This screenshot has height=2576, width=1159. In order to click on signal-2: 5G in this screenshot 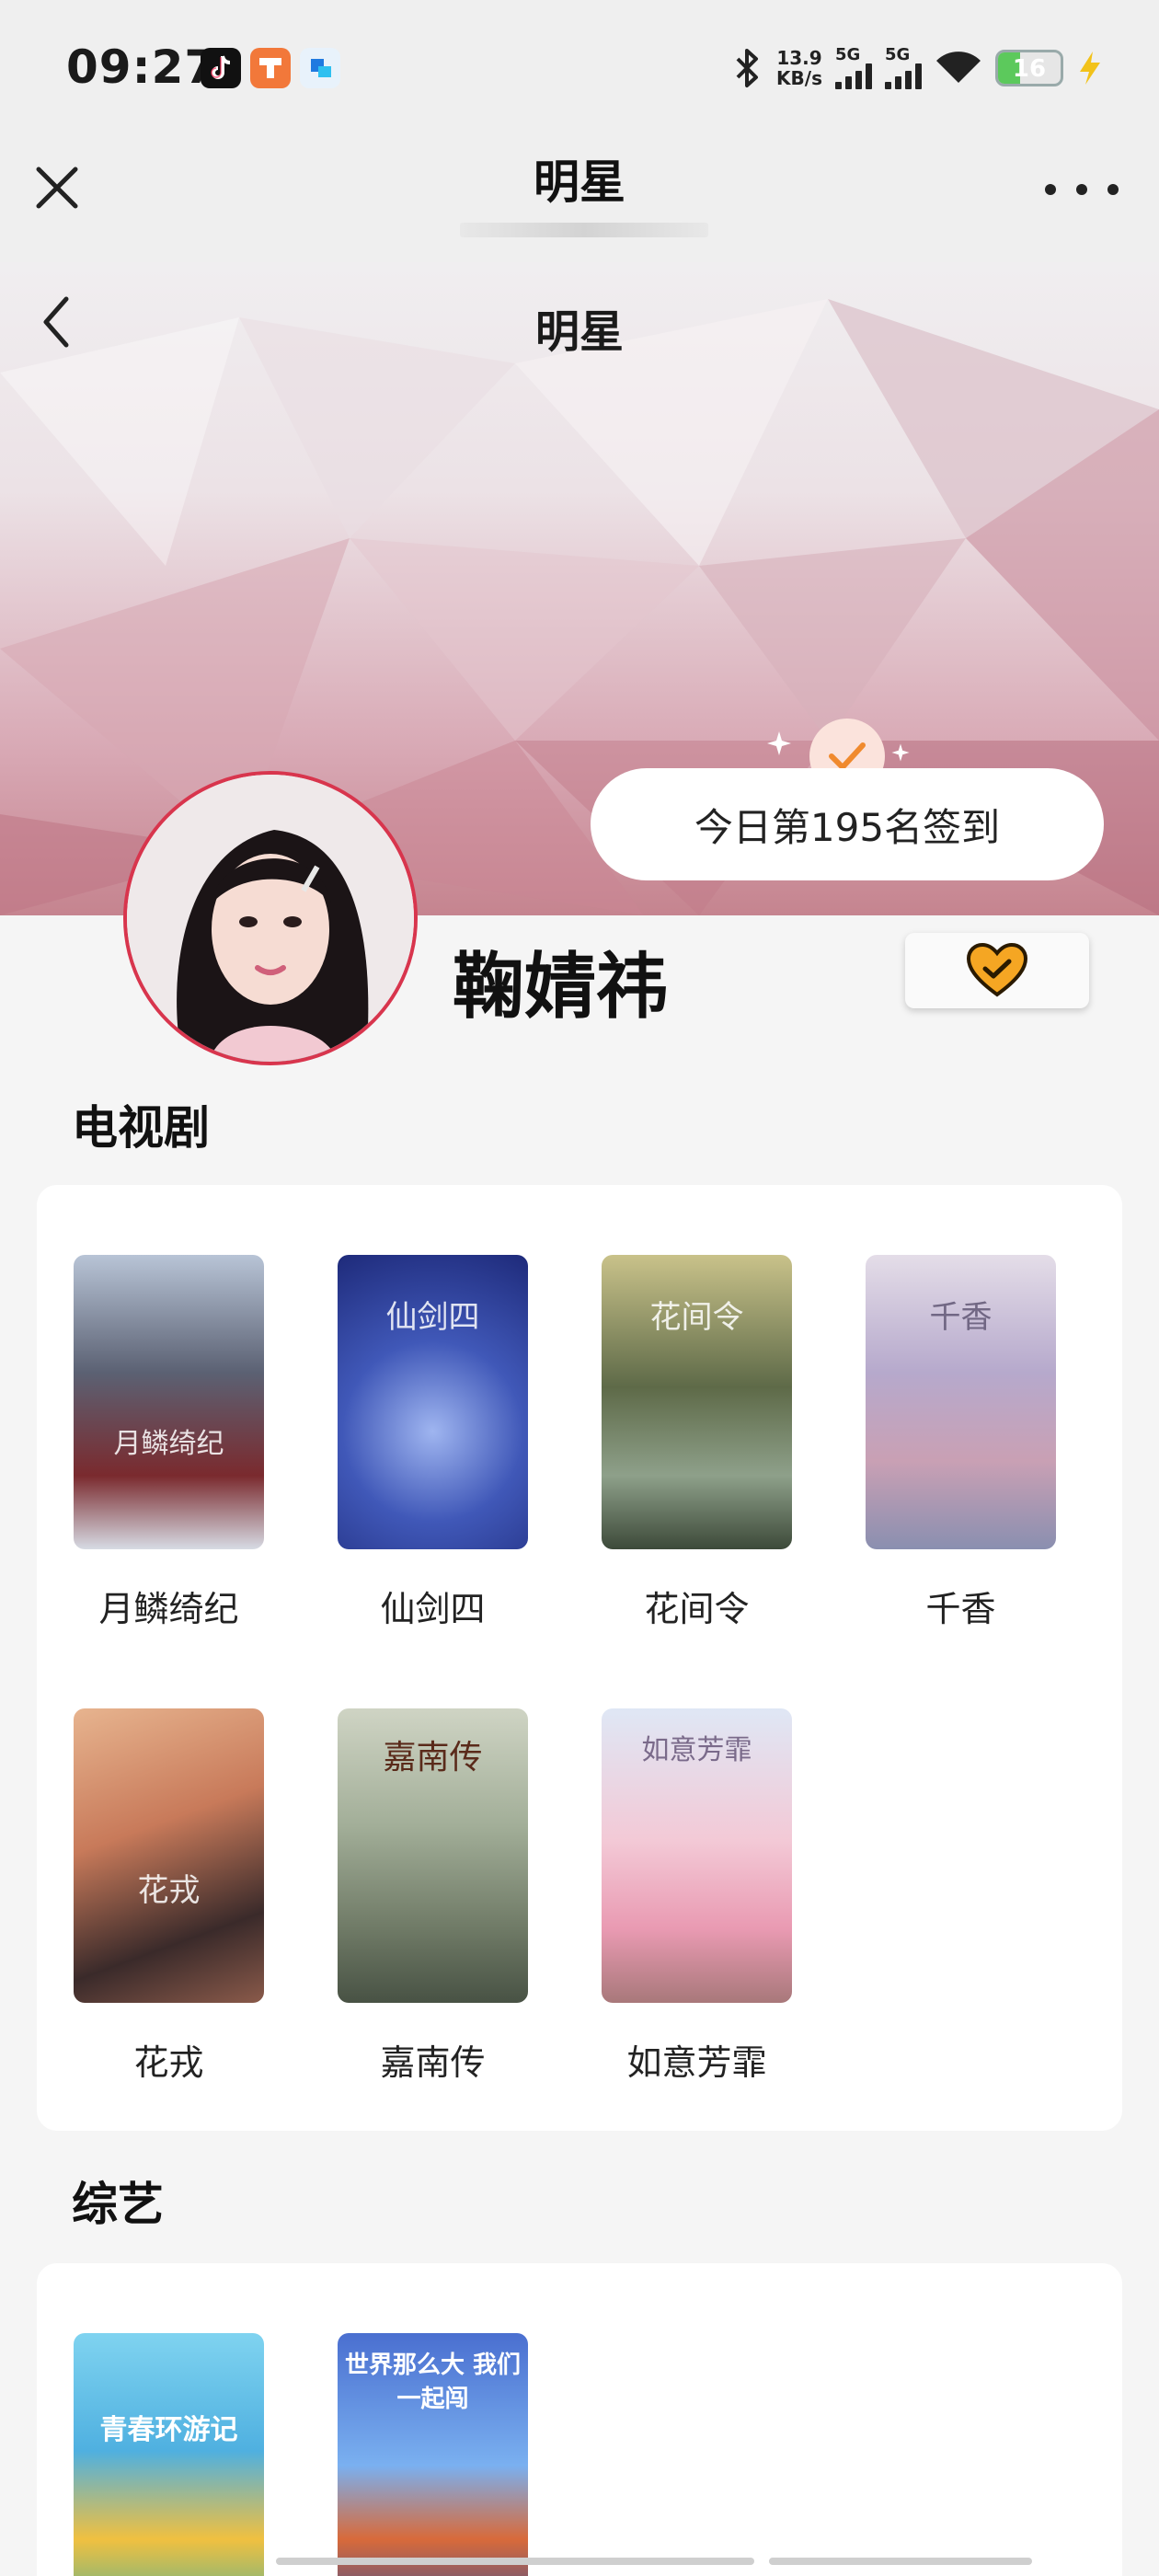, I will do `click(903, 68)`.